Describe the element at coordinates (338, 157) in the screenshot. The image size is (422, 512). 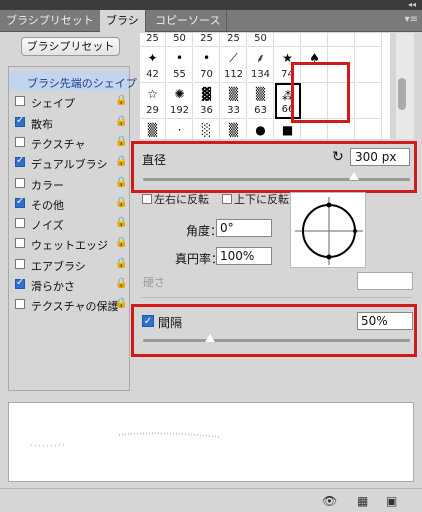
I see `reset-size-icon: ↻` at that location.